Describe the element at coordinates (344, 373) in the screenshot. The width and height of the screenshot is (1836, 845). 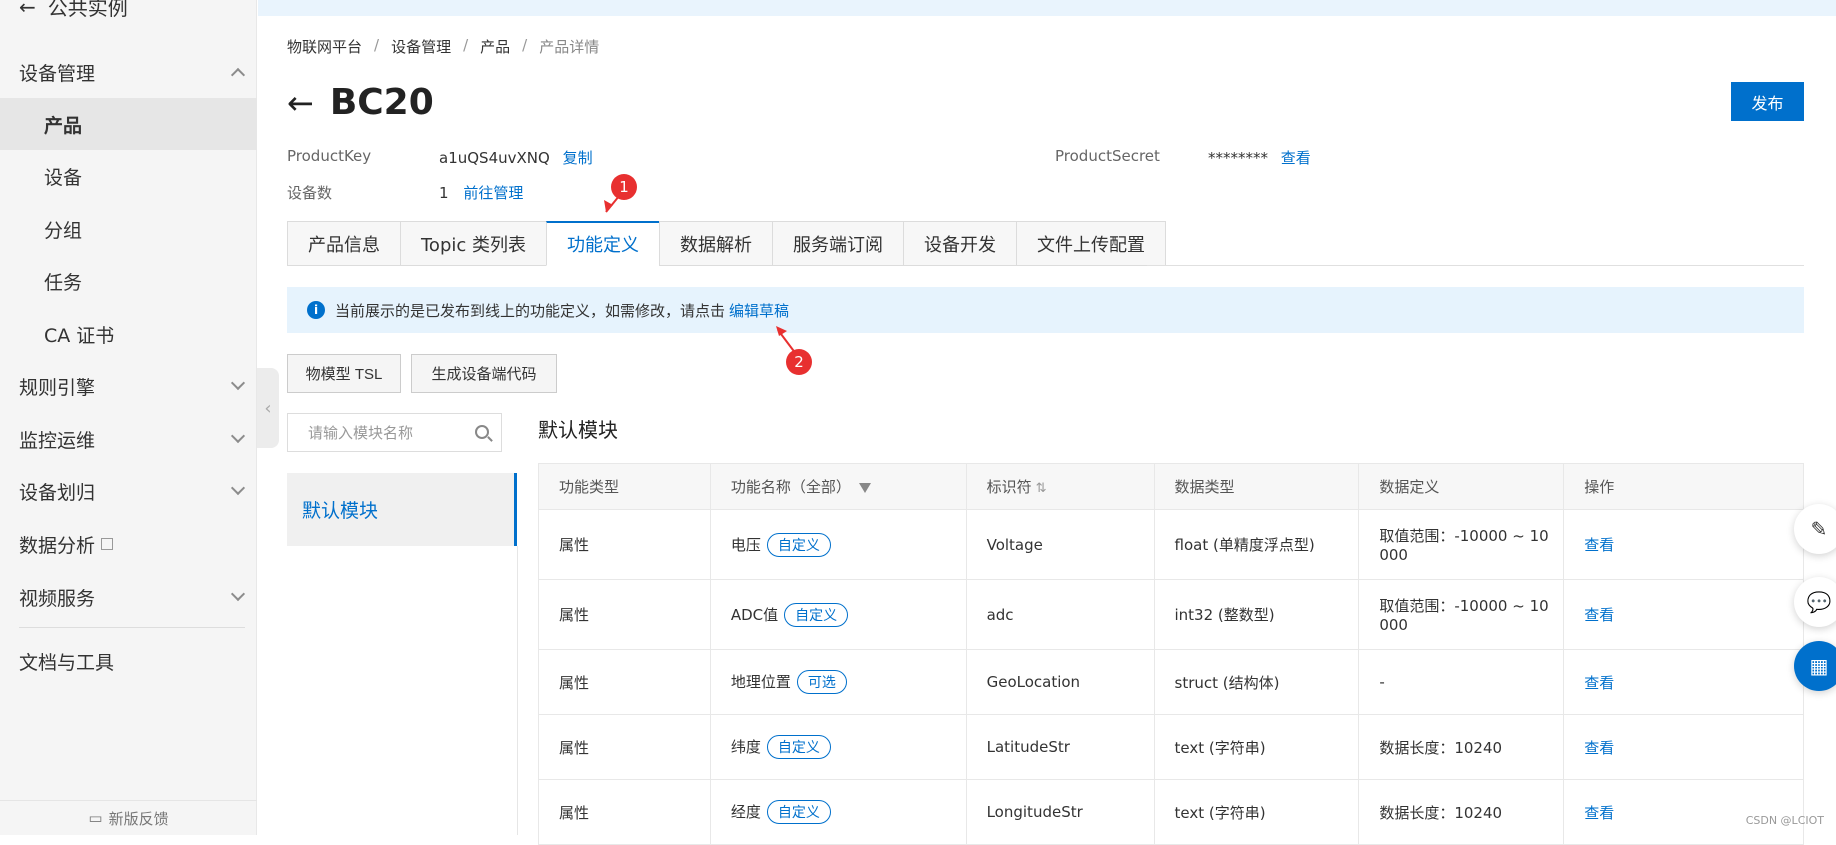
I see `tsl-button: 物模型 TSL` at that location.